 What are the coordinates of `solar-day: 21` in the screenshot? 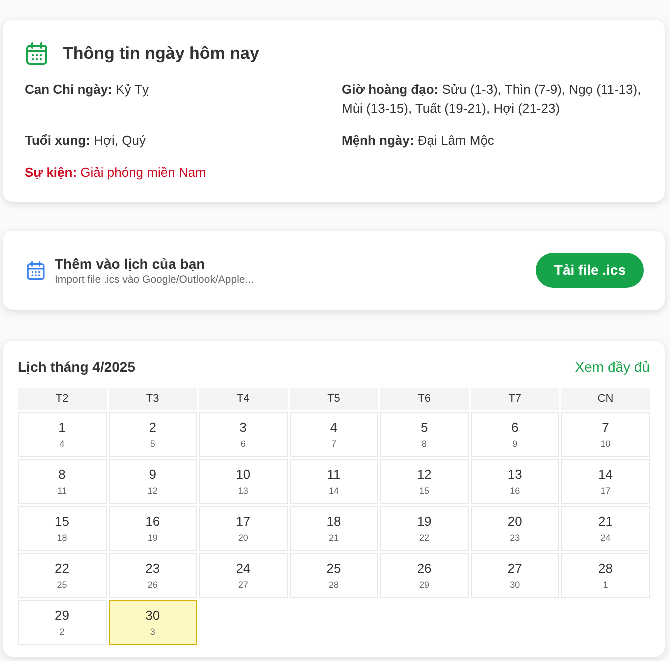 It's located at (605, 522).